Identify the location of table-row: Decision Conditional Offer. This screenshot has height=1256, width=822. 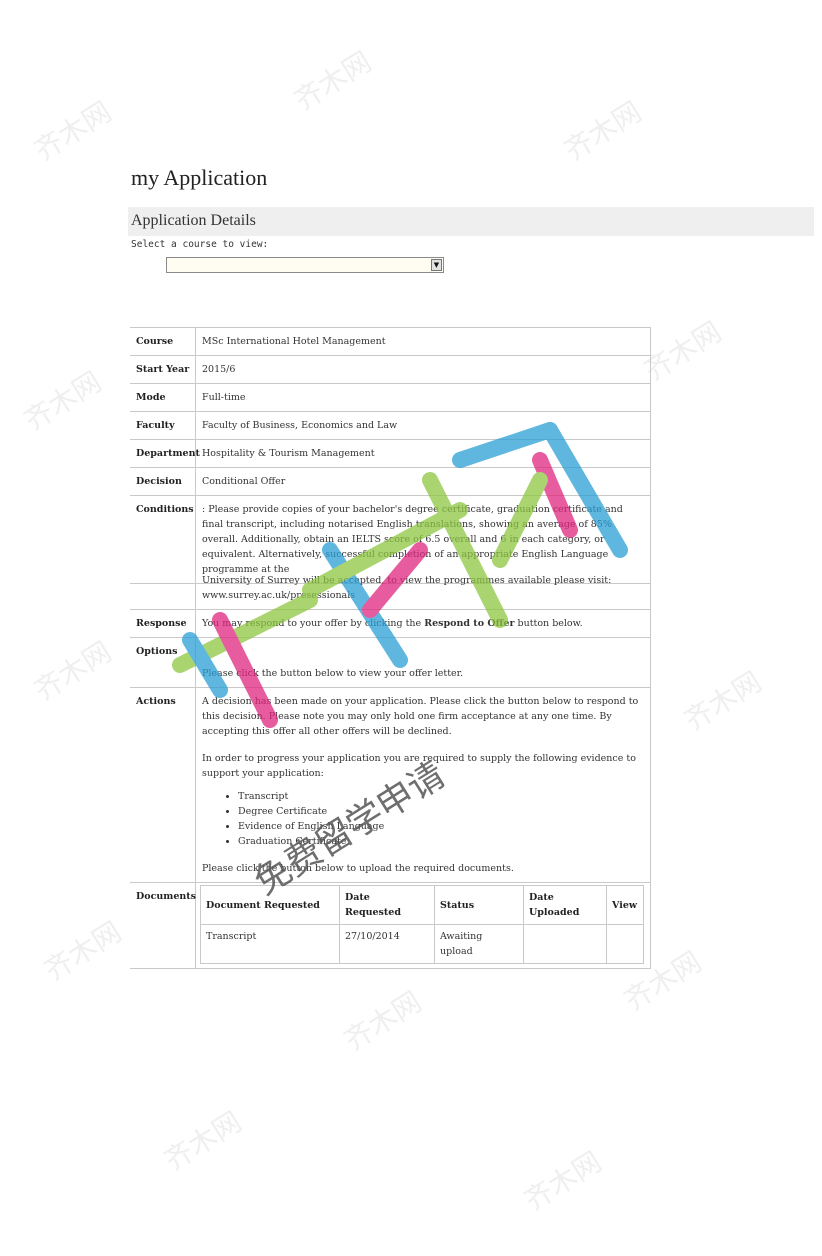
(390, 481).